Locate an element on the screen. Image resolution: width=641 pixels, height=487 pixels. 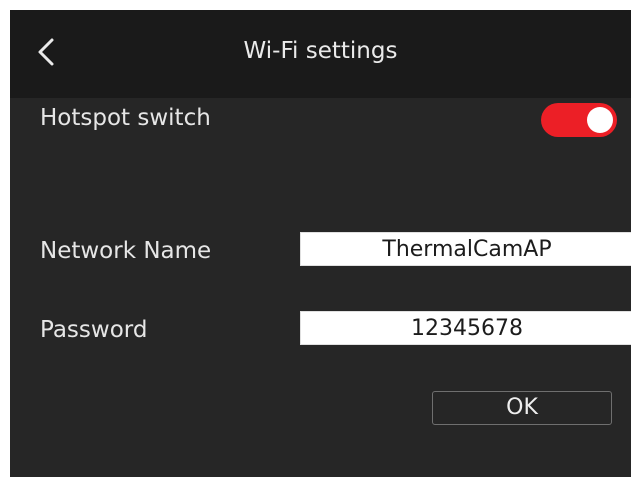
password-field: 12345678 is located at coordinates (465, 328).